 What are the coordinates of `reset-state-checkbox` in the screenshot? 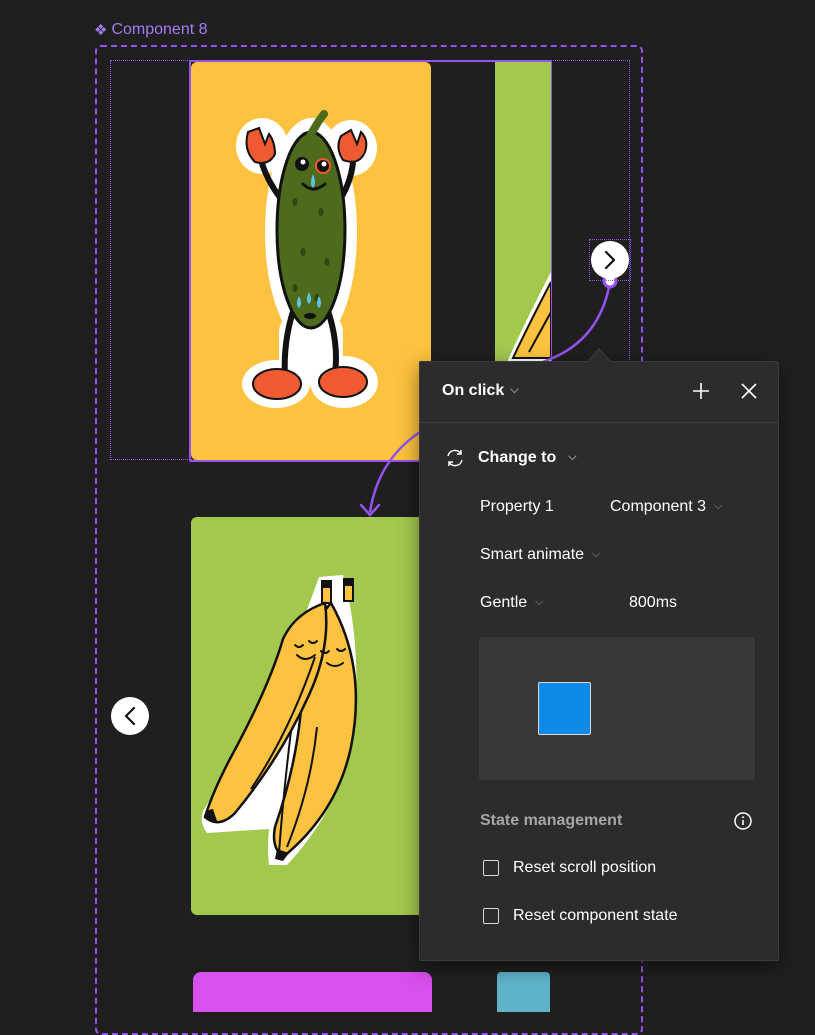 It's located at (491, 916).